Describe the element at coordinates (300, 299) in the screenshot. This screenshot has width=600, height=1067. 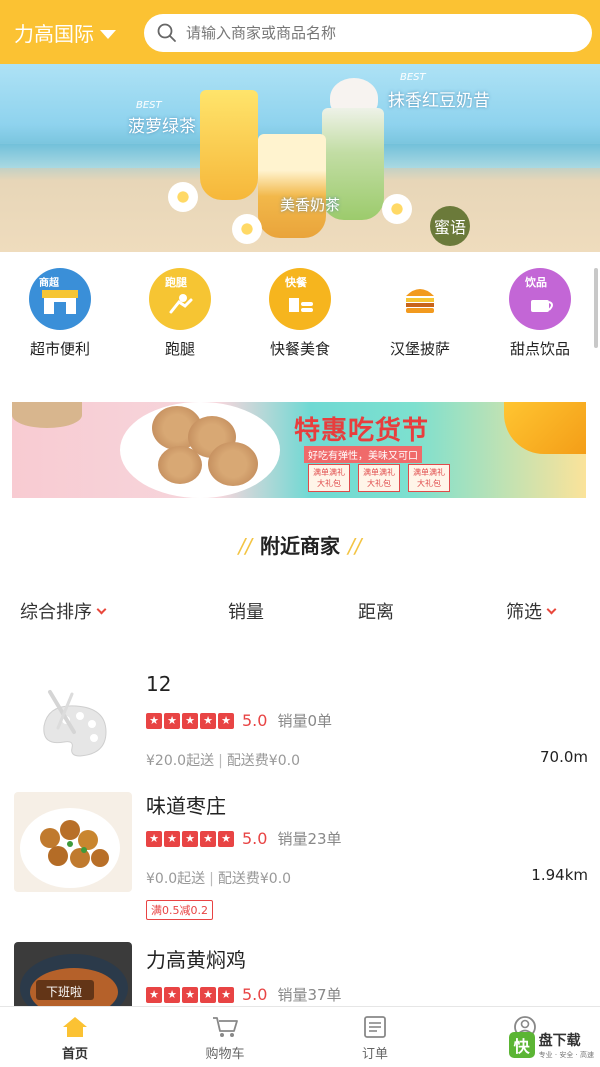
I see `fastfood-icon: 快餐` at that location.